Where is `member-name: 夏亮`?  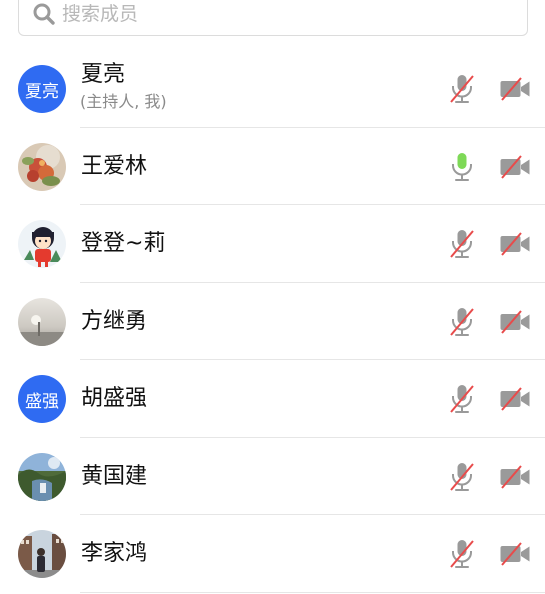 member-name: 夏亮 is located at coordinates (103, 74).